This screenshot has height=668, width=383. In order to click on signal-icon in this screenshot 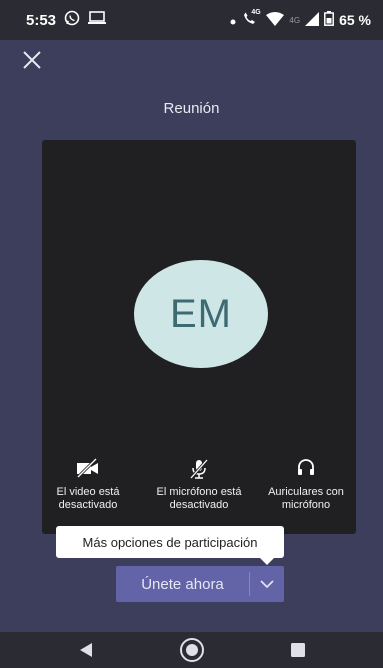, I will do `click(312, 20)`.